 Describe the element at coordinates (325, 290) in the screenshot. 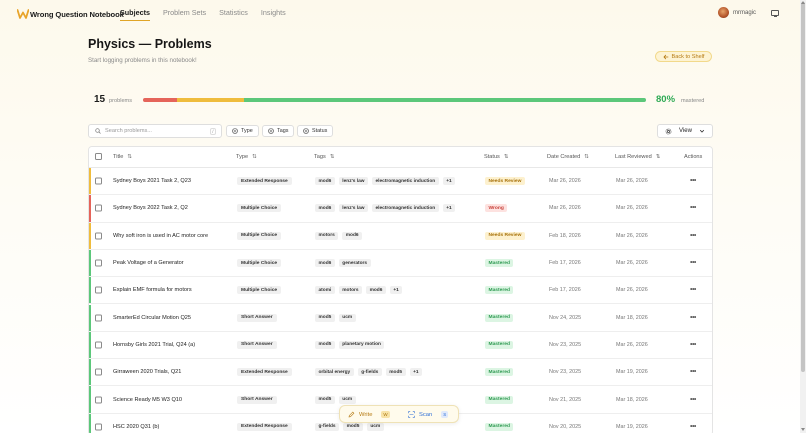

I see `tag-chip: atomi` at that location.